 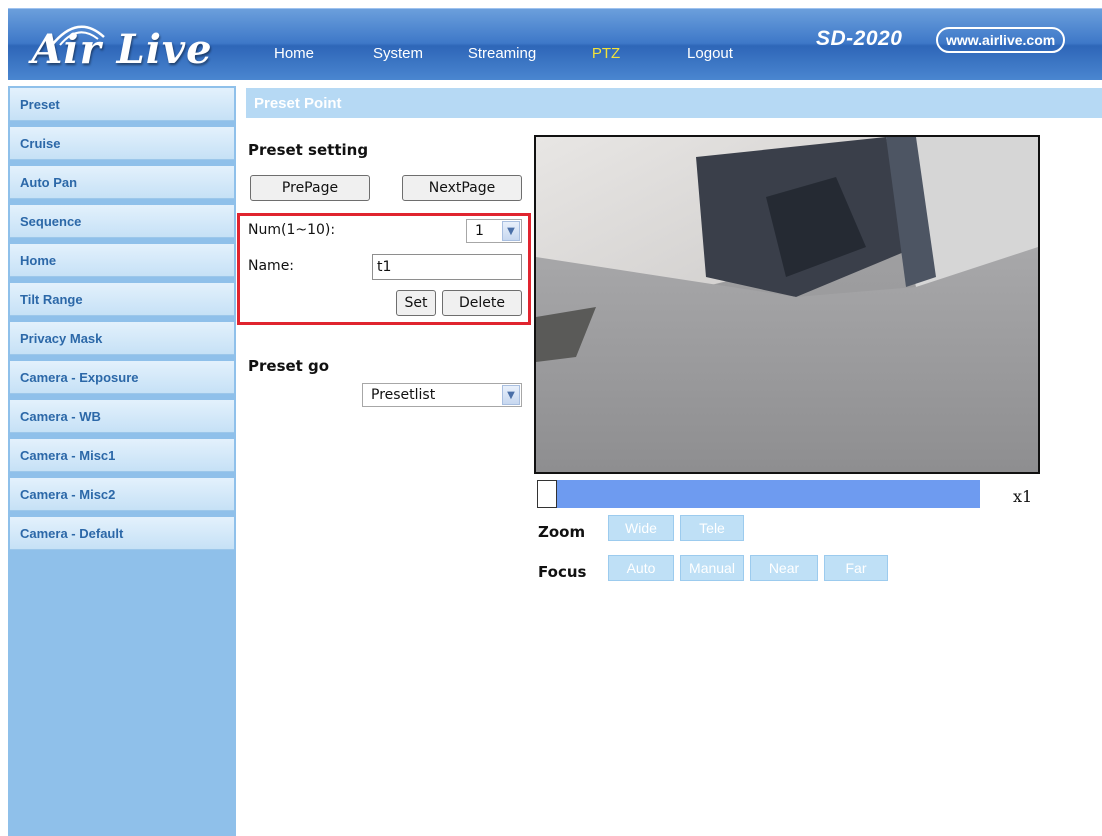 What do you see at coordinates (122, 338) in the screenshot?
I see `sidebar-item-privacy-mask: Privacy Mask` at bounding box center [122, 338].